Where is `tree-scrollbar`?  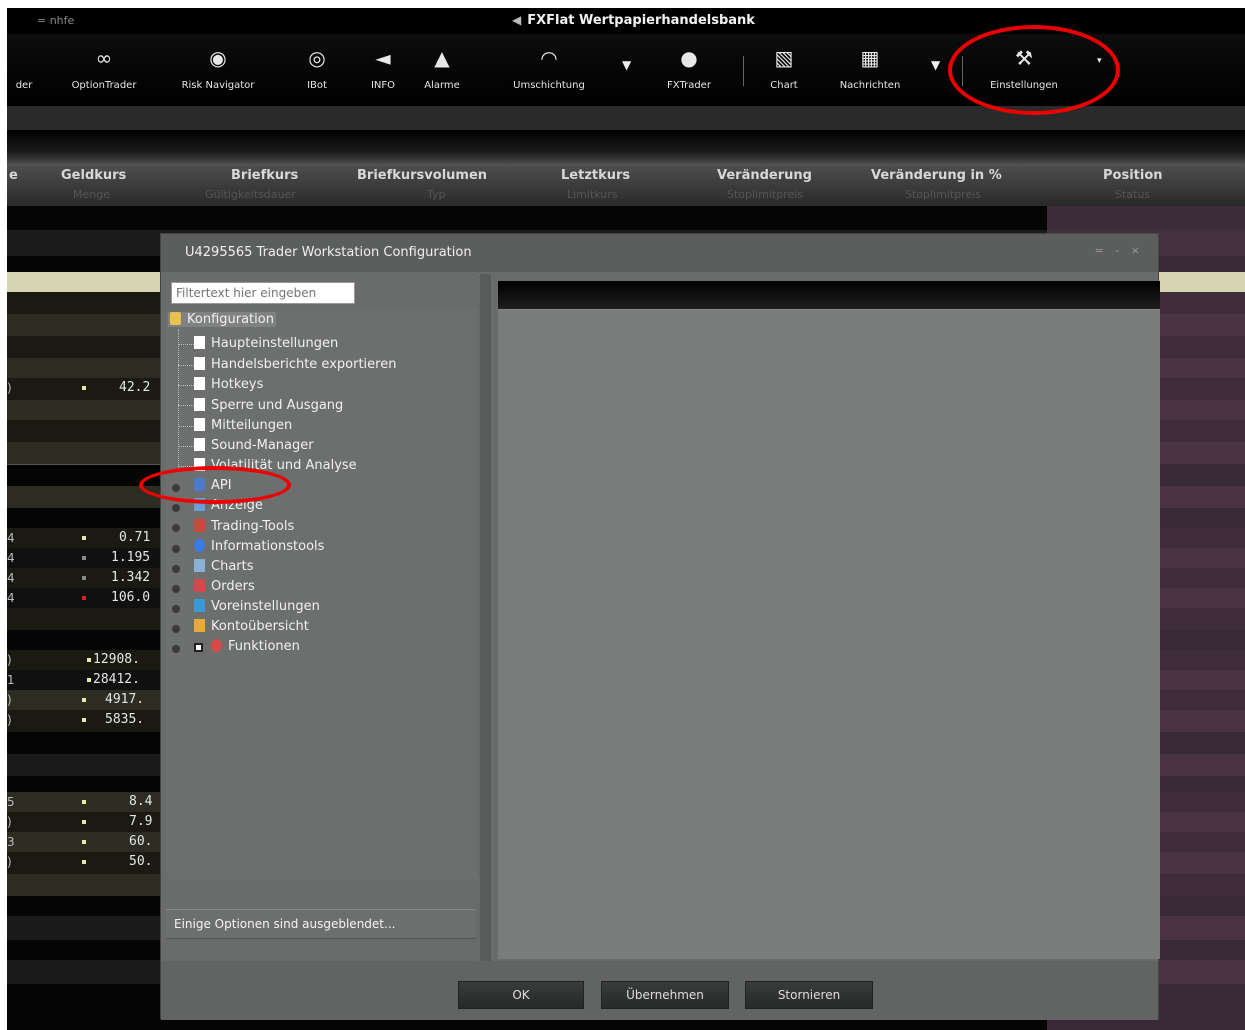 tree-scrollbar is located at coordinates (485, 629).